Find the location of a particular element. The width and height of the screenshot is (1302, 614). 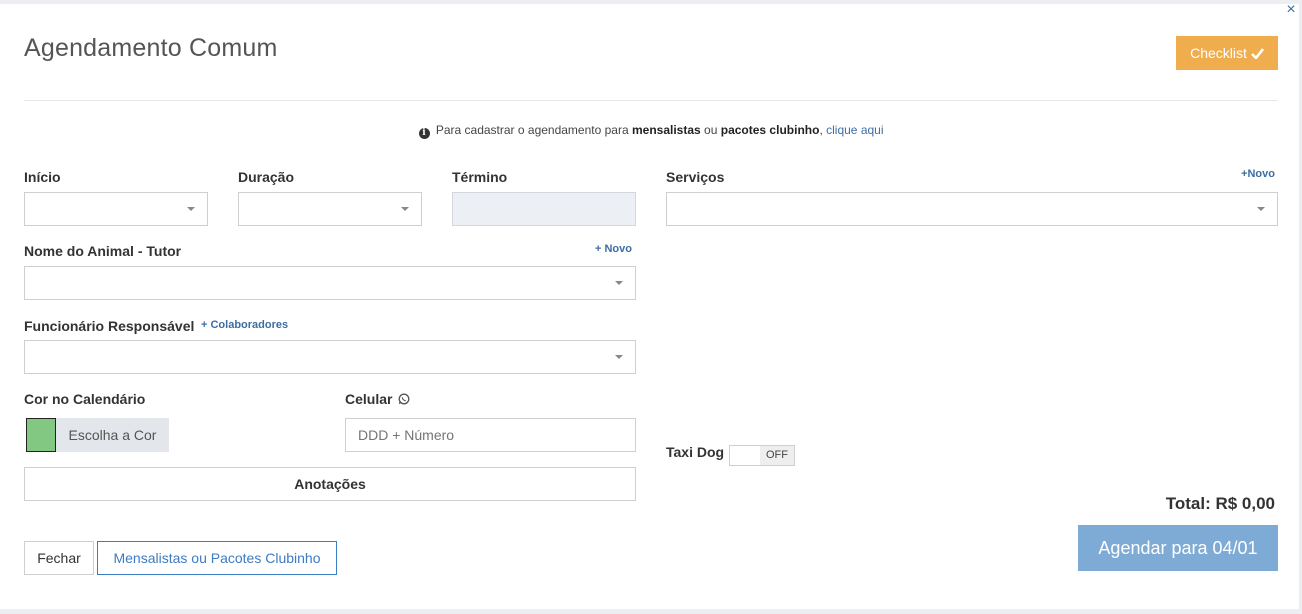

info-bold-pacotes: pacotes clubinho is located at coordinates (770, 130).